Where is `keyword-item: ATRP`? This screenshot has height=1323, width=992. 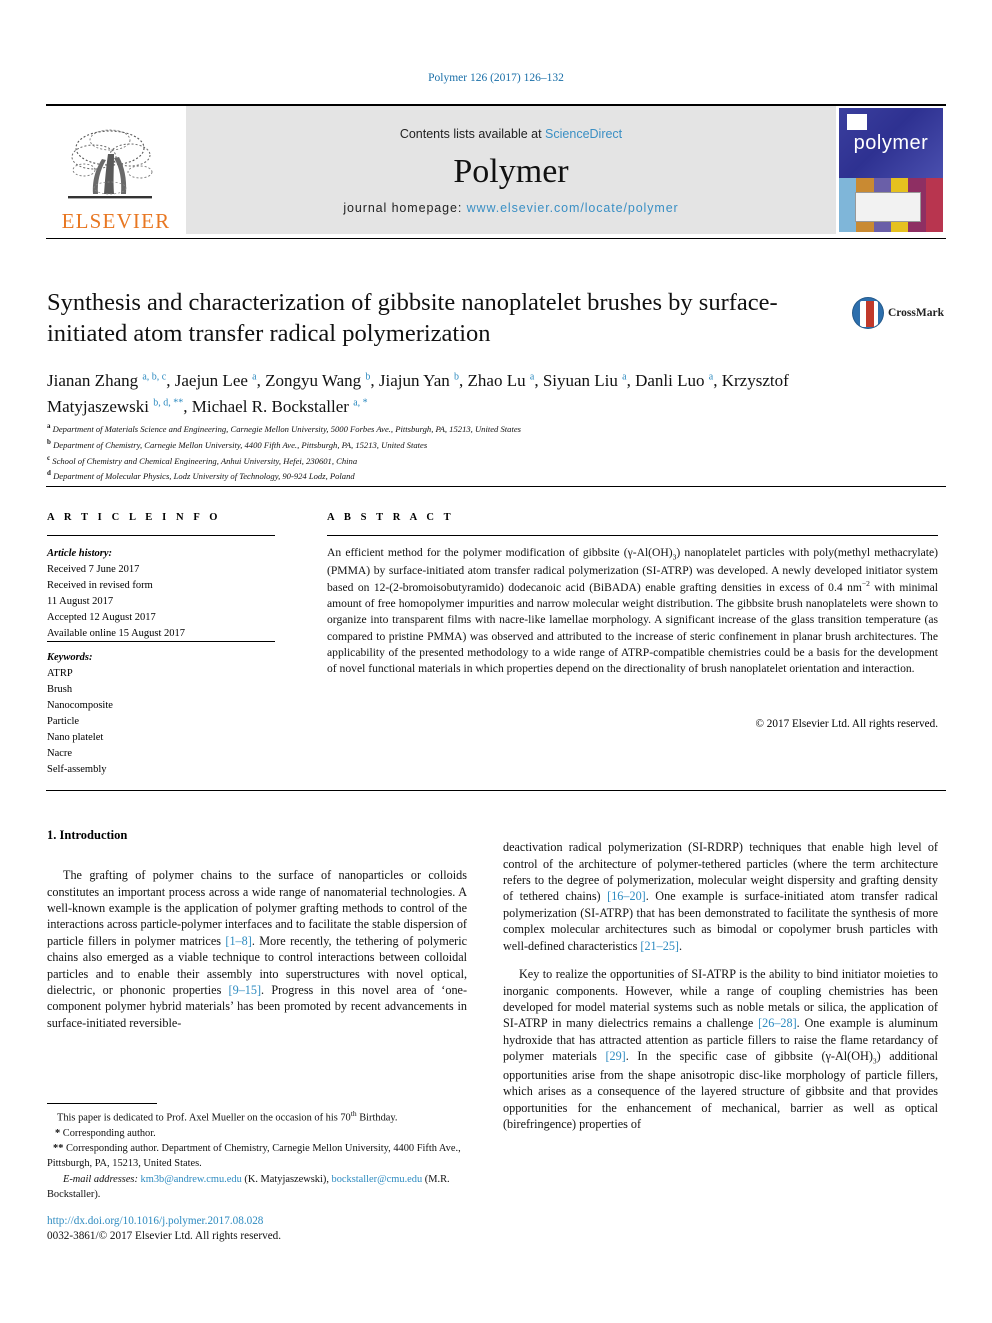
keyword-item: ATRP is located at coordinates (60, 673).